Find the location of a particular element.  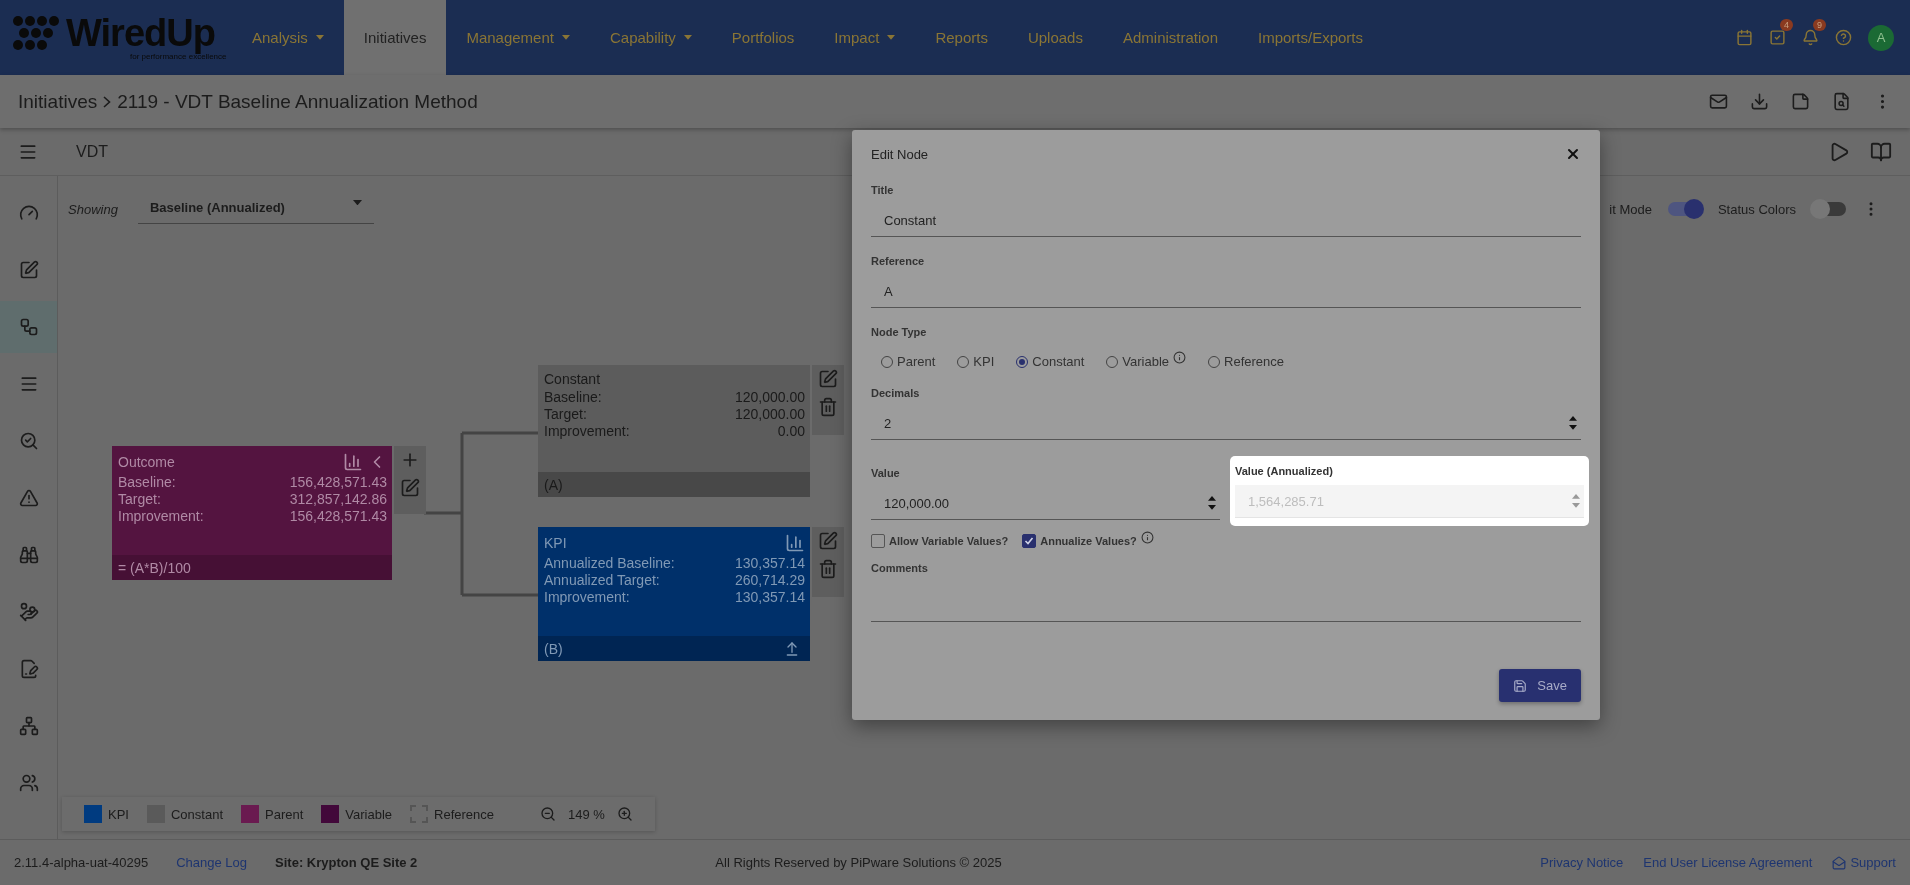

field-label: Value (Annualized) is located at coordinates (1284, 471).